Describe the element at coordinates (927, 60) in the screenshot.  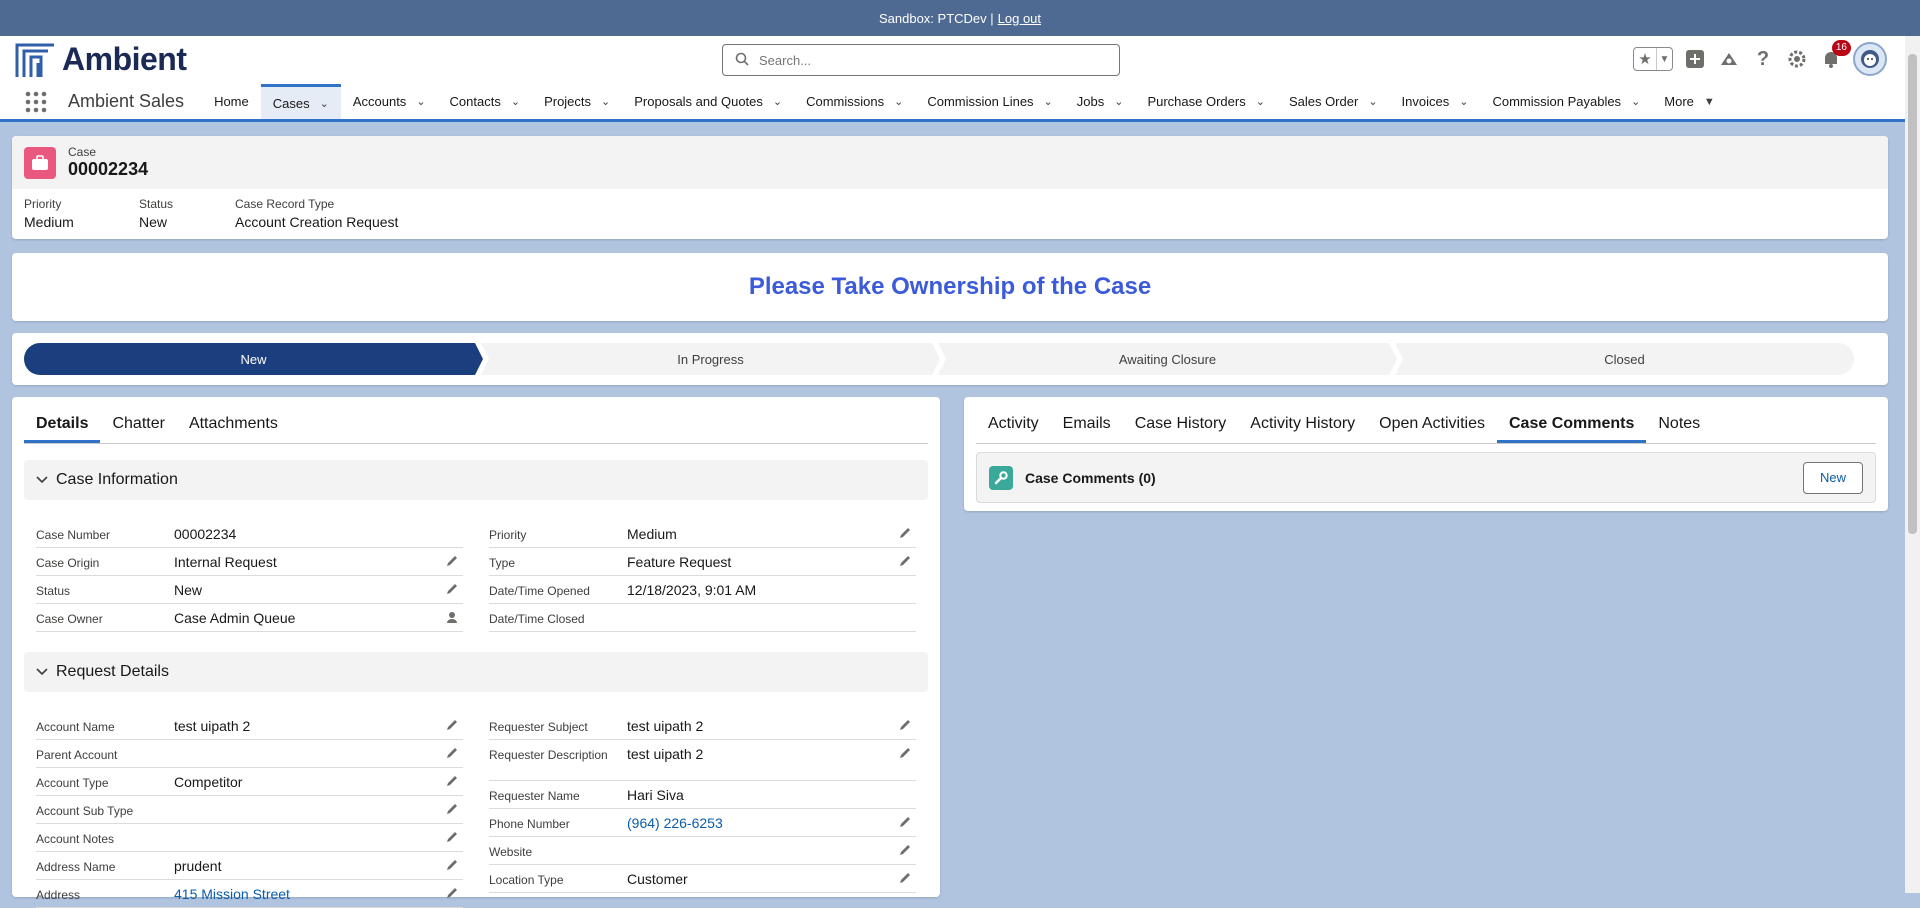
I see `search-input` at that location.